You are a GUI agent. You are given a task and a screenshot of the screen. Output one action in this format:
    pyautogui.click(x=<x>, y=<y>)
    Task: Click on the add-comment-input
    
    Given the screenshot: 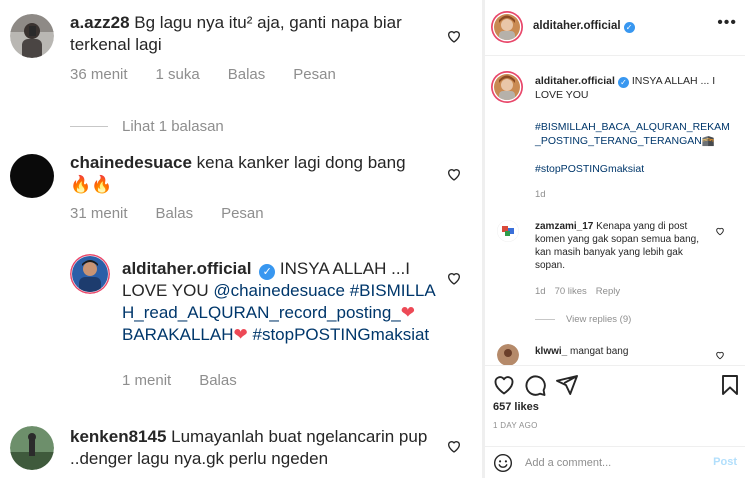 What is the action you would take?
    pyautogui.click(x=610, y=463)
    